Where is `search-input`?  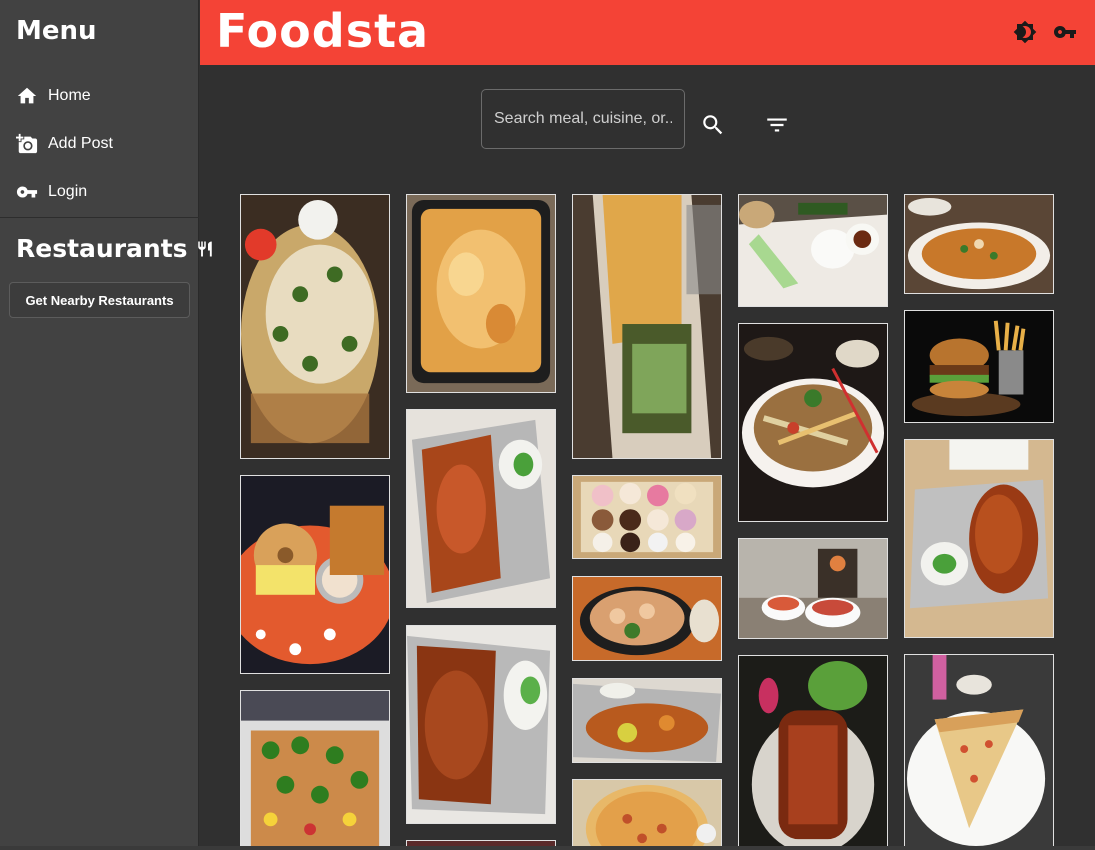 search-input is located at coordinates (583, 119).